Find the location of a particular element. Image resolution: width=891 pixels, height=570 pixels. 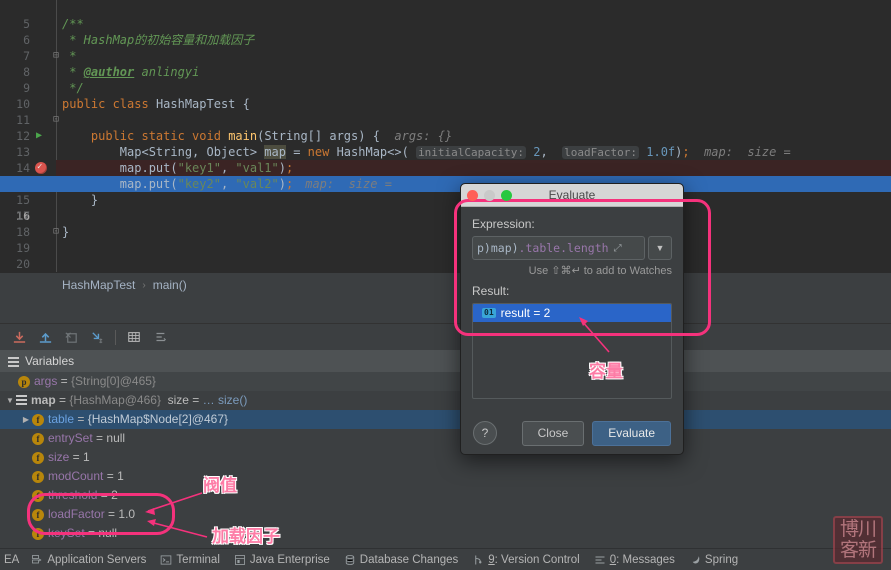

minimize-window-icon is located at coordinates (489, 195).